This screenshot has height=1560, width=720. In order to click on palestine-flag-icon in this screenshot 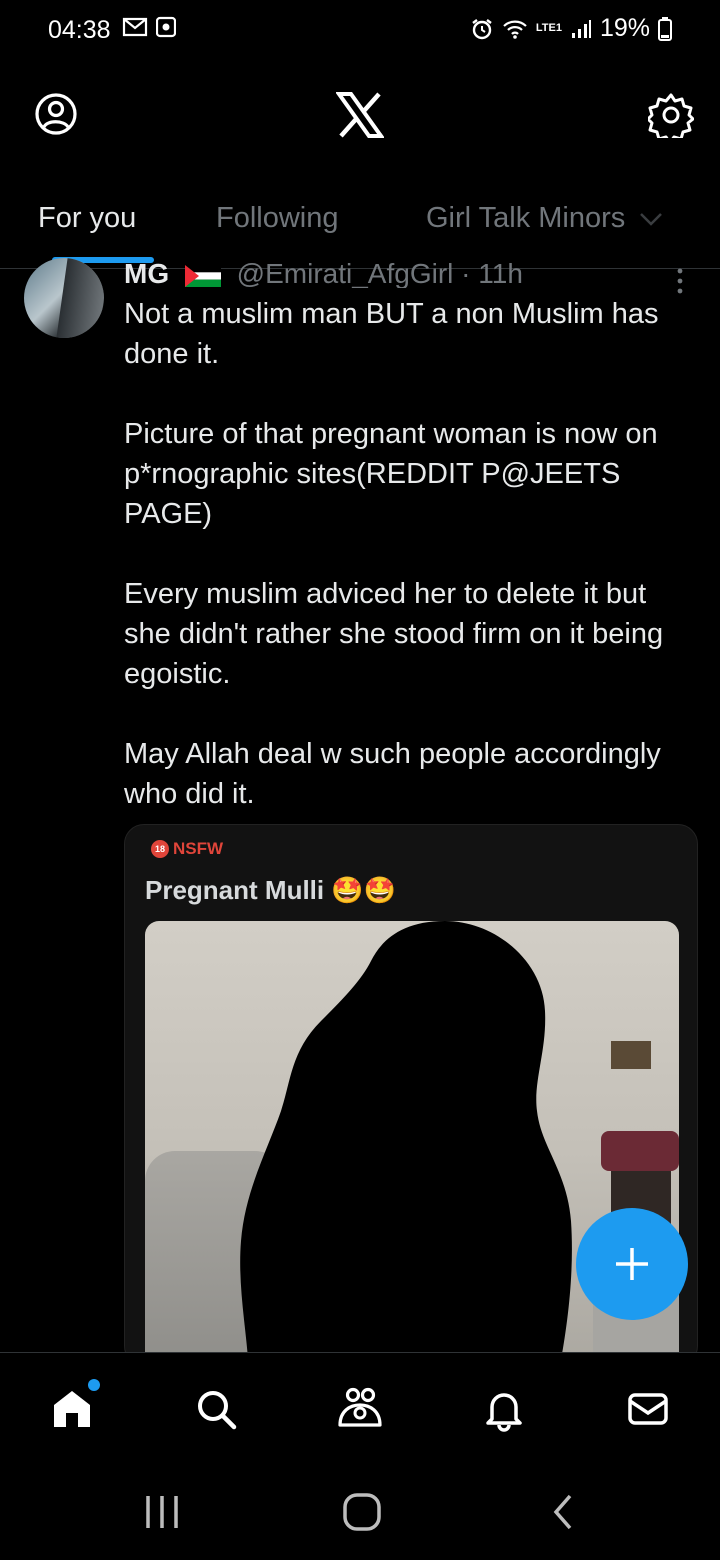, I will do `click(202, 275)`.